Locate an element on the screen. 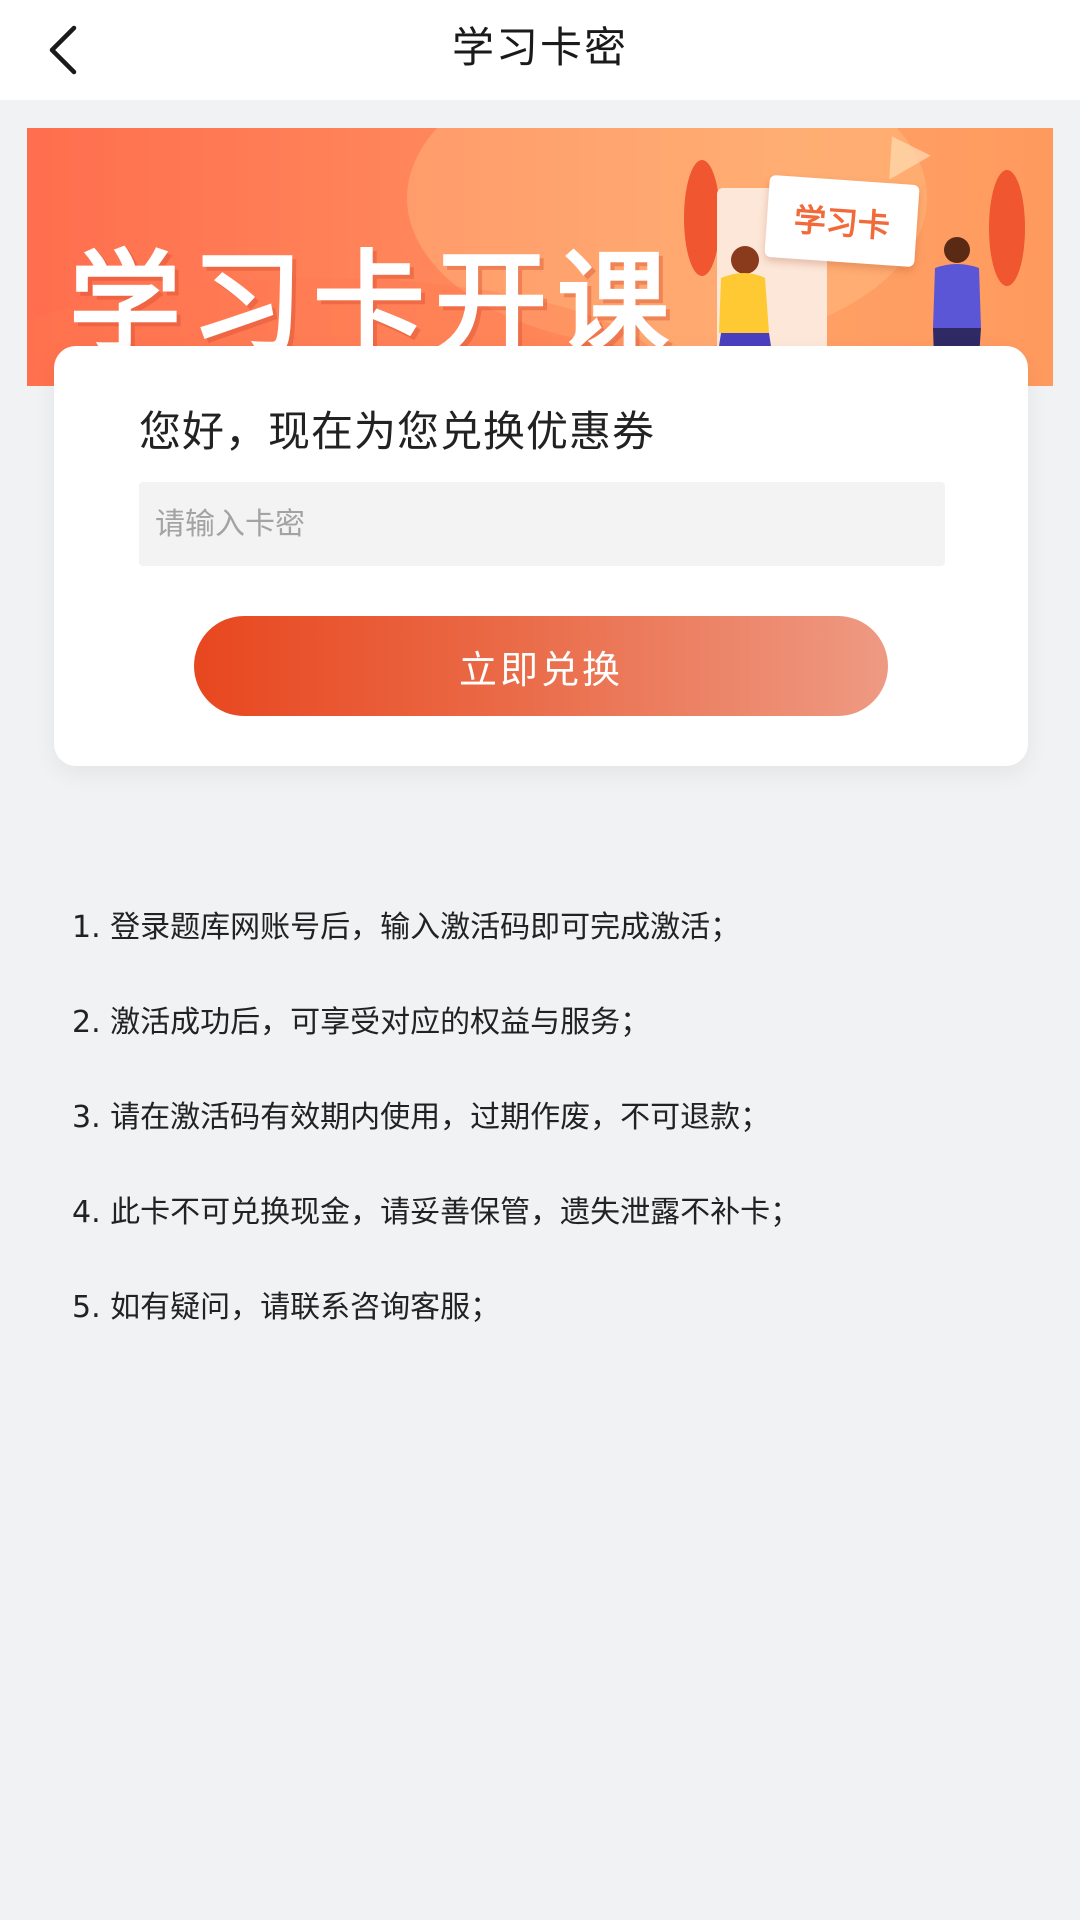 This screenshot has height=1920, width=1080. redeem-greeting: 您好，现在为您兑换优惠券 is located at coordinates (397, 431).